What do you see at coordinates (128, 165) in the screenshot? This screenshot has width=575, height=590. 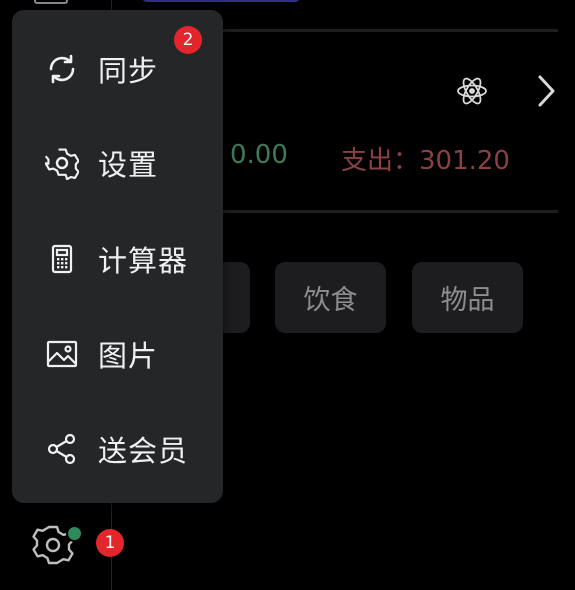 I see `menu-item-label: 设置` at bounding box center [128, 165].